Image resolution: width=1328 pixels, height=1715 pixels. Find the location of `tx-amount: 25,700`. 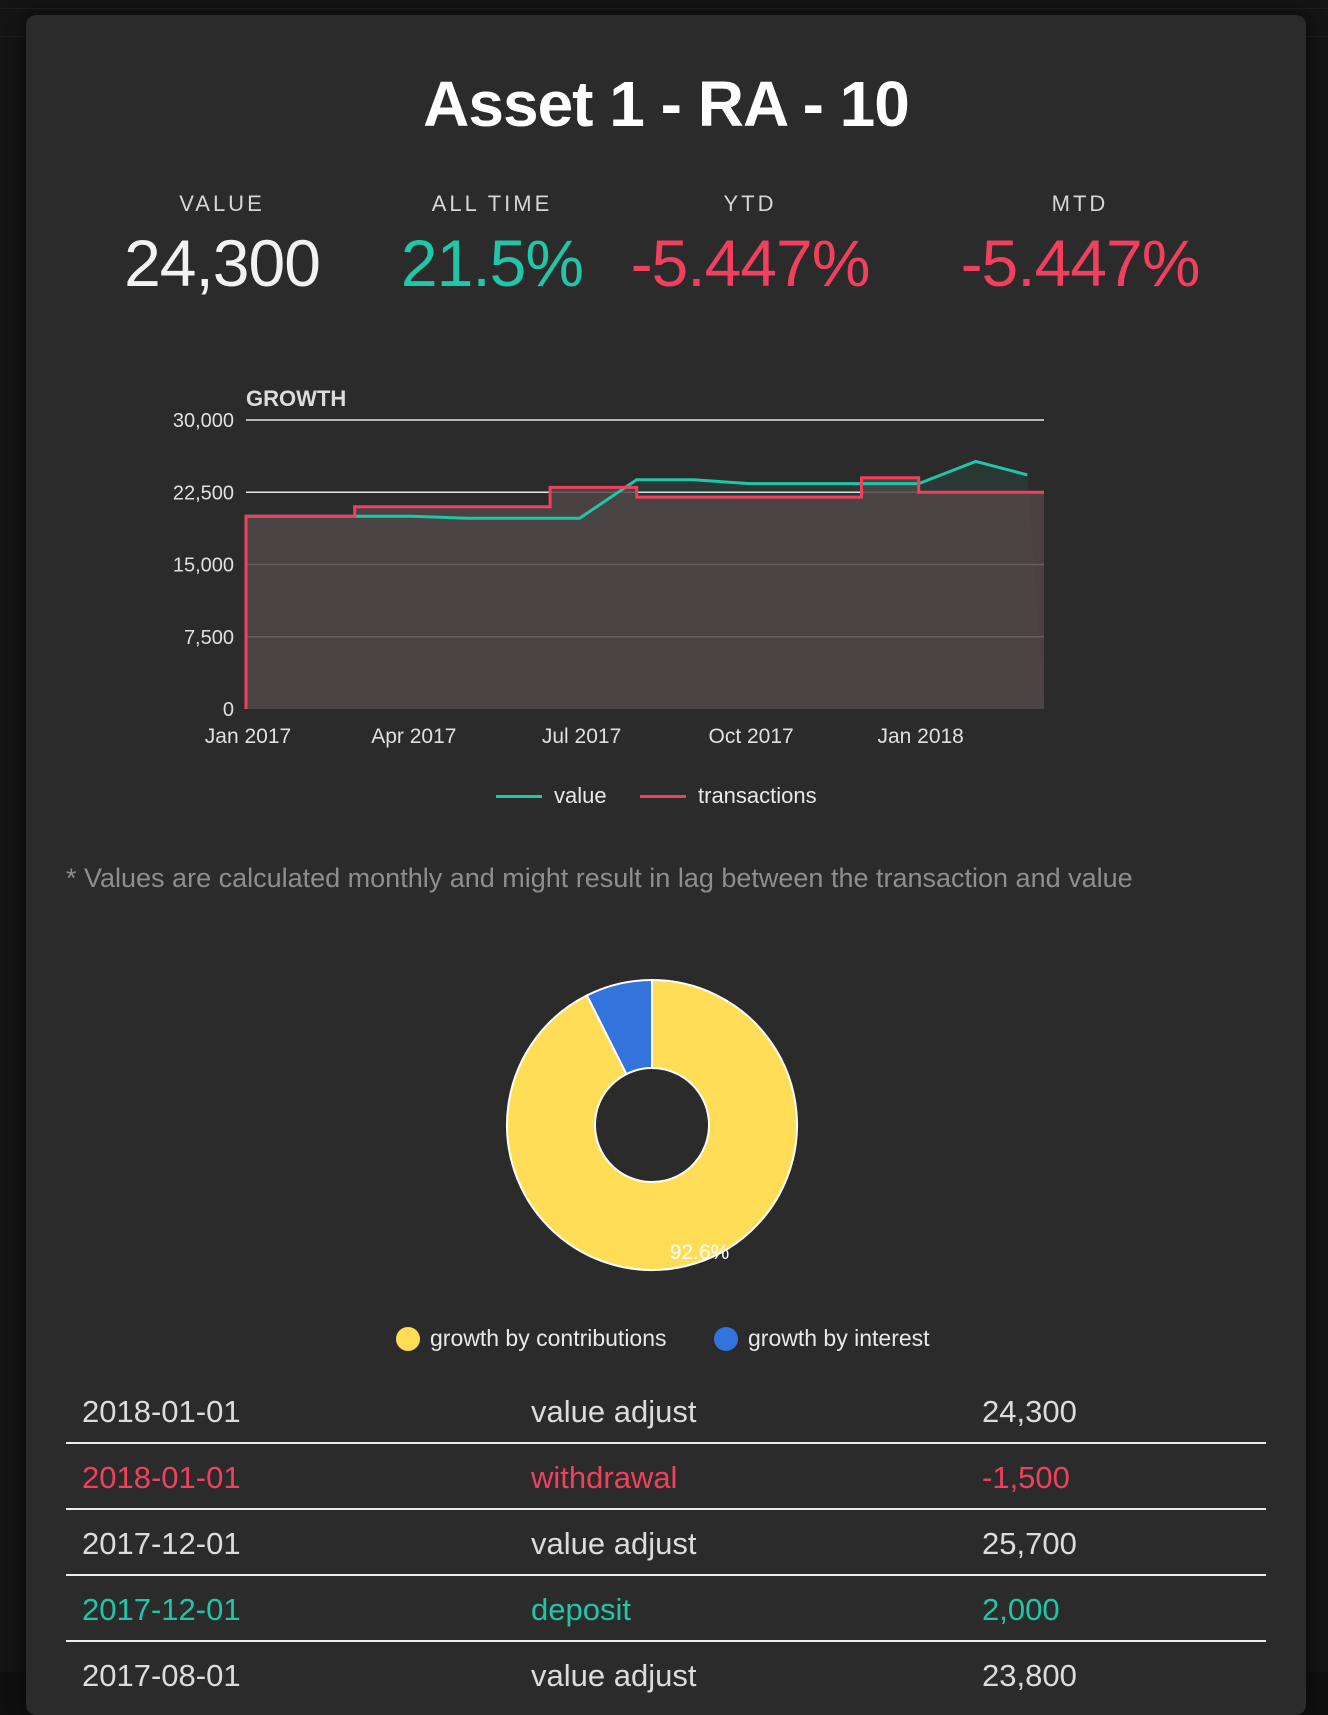

tx-amount: 25,700 is located at coordinates (1029, 1543).